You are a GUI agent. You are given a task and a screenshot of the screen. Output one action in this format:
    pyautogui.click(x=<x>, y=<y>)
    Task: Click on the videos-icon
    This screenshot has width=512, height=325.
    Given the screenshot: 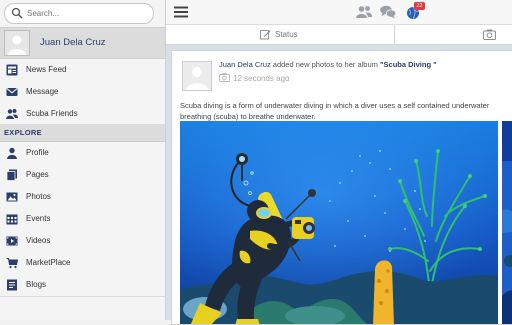 What is the action you would take?
    pyautogui.click(x=12, y=241)
    